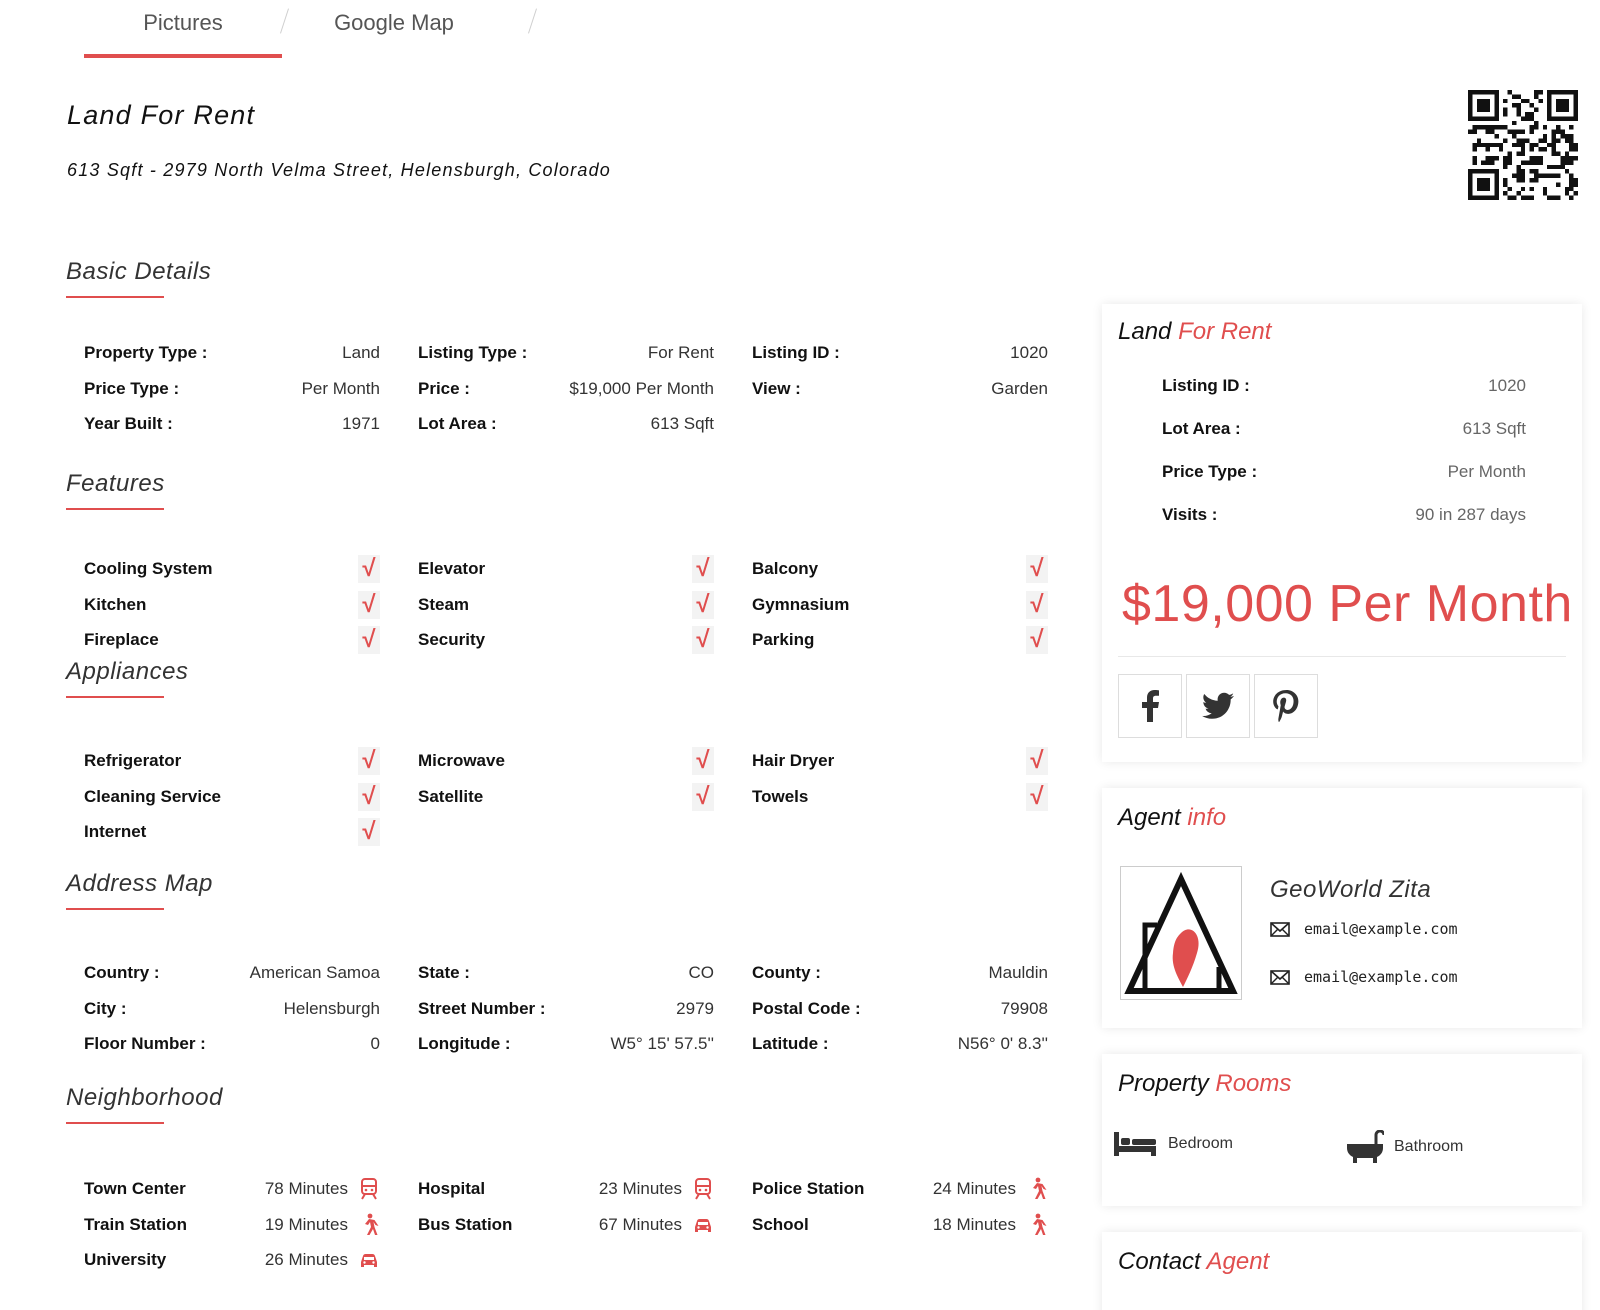 This screenshot has width=1600, height=1310. Describe the element at coordinates (232, 973) in the screenshot. I see `address-row: Country : American Samoa` at that location.